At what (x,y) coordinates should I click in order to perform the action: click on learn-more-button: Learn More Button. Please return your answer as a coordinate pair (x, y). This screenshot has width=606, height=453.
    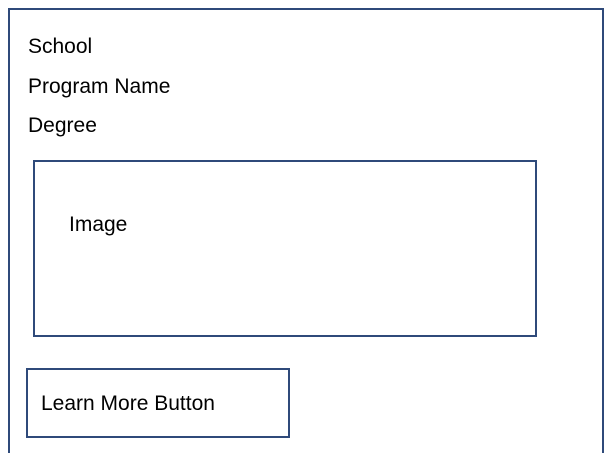
    Looking at the image, I should click on (158, 403).